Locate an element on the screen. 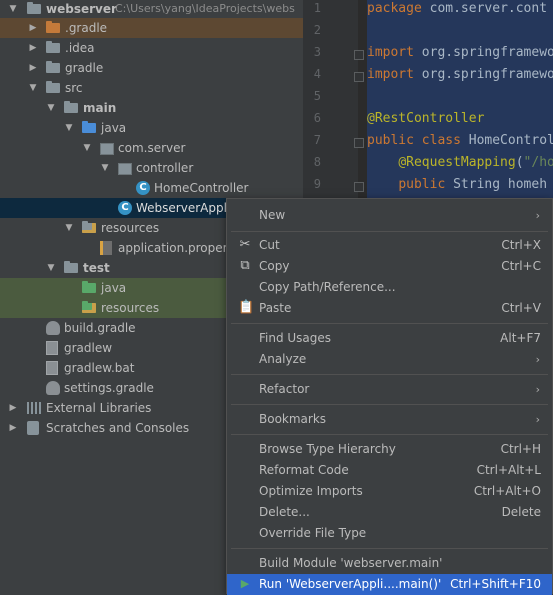 The height and width of the screenshot is (595, 553). code-line: public String homeh is located at coordinates (457, 184).